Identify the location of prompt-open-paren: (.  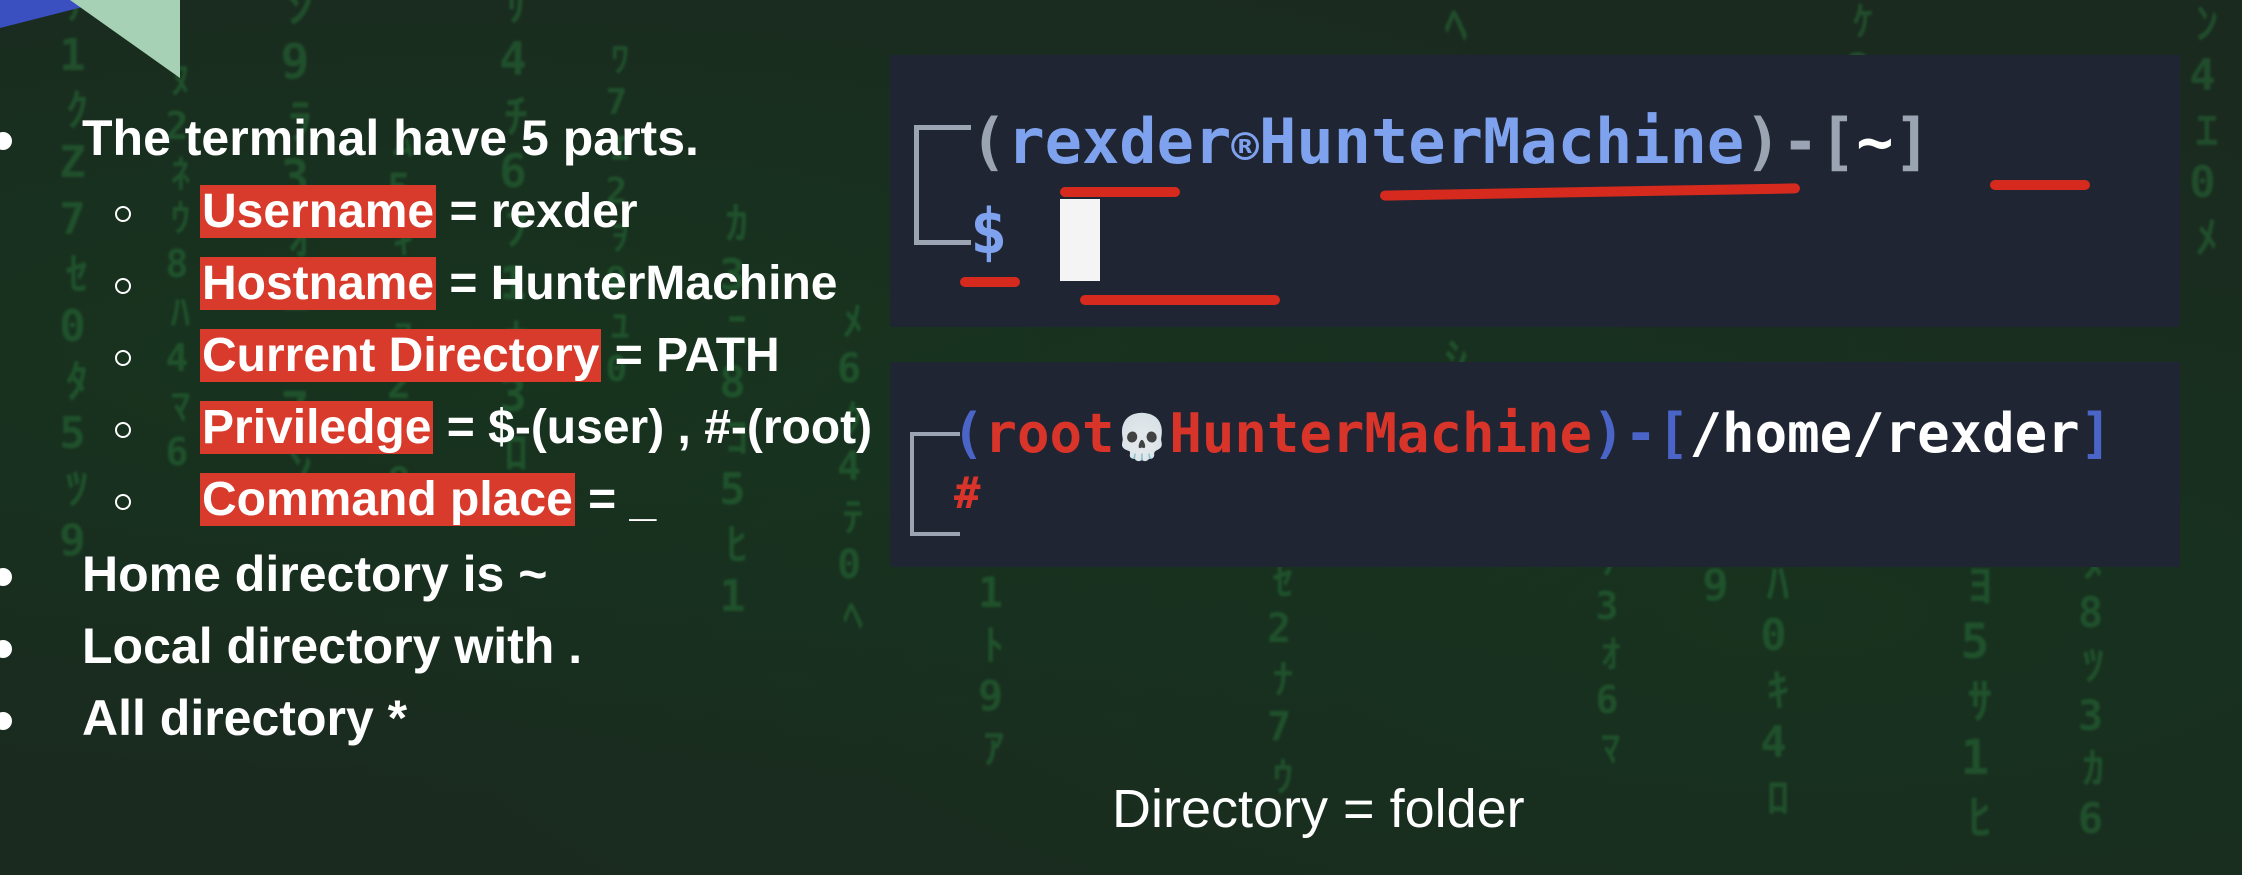
(989, 141).